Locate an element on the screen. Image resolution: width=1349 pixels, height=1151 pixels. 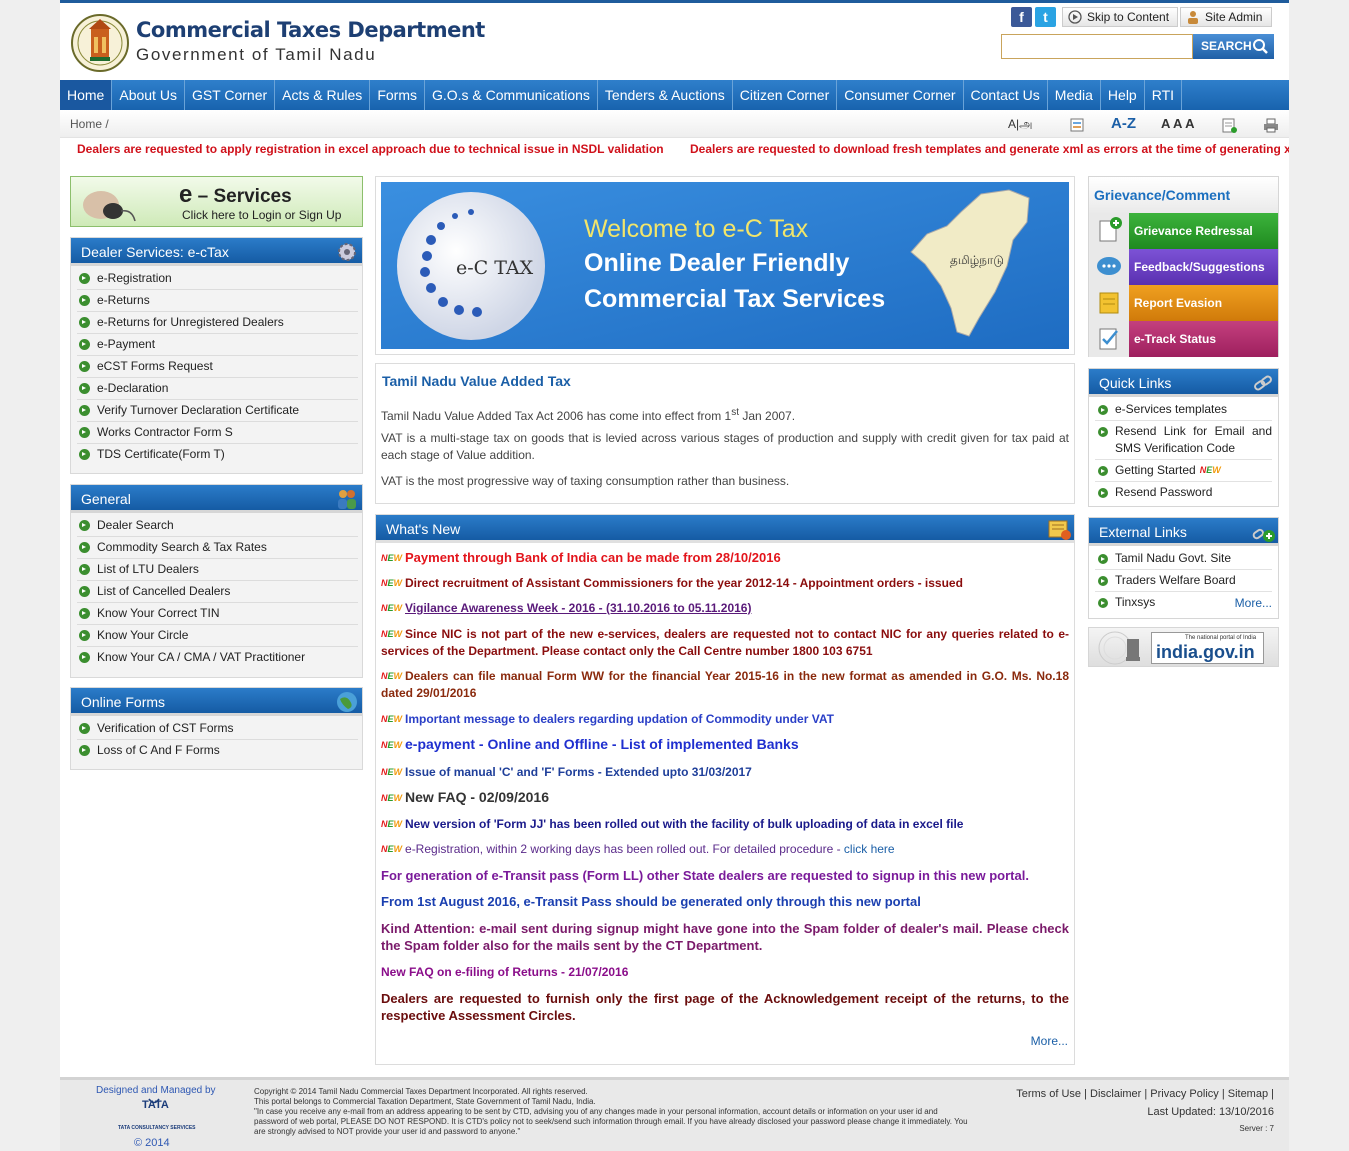
nav-item-tenders-auctions: Tenders & Auctions is located at coordinates (665, 95).